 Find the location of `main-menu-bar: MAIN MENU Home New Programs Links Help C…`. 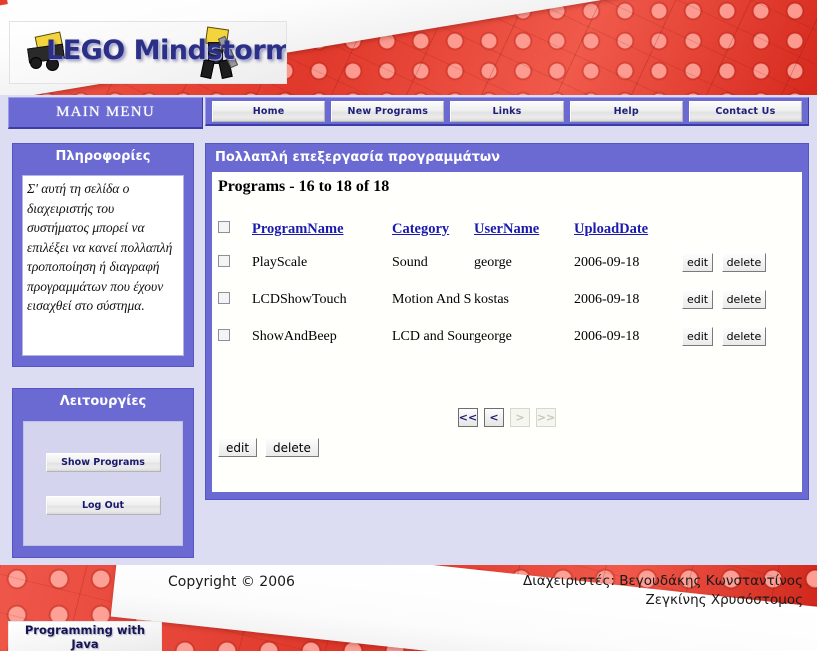

main-menu-bar: MAIN MENU Home New Programs Links Help C… is located at coordinates (408, 113).